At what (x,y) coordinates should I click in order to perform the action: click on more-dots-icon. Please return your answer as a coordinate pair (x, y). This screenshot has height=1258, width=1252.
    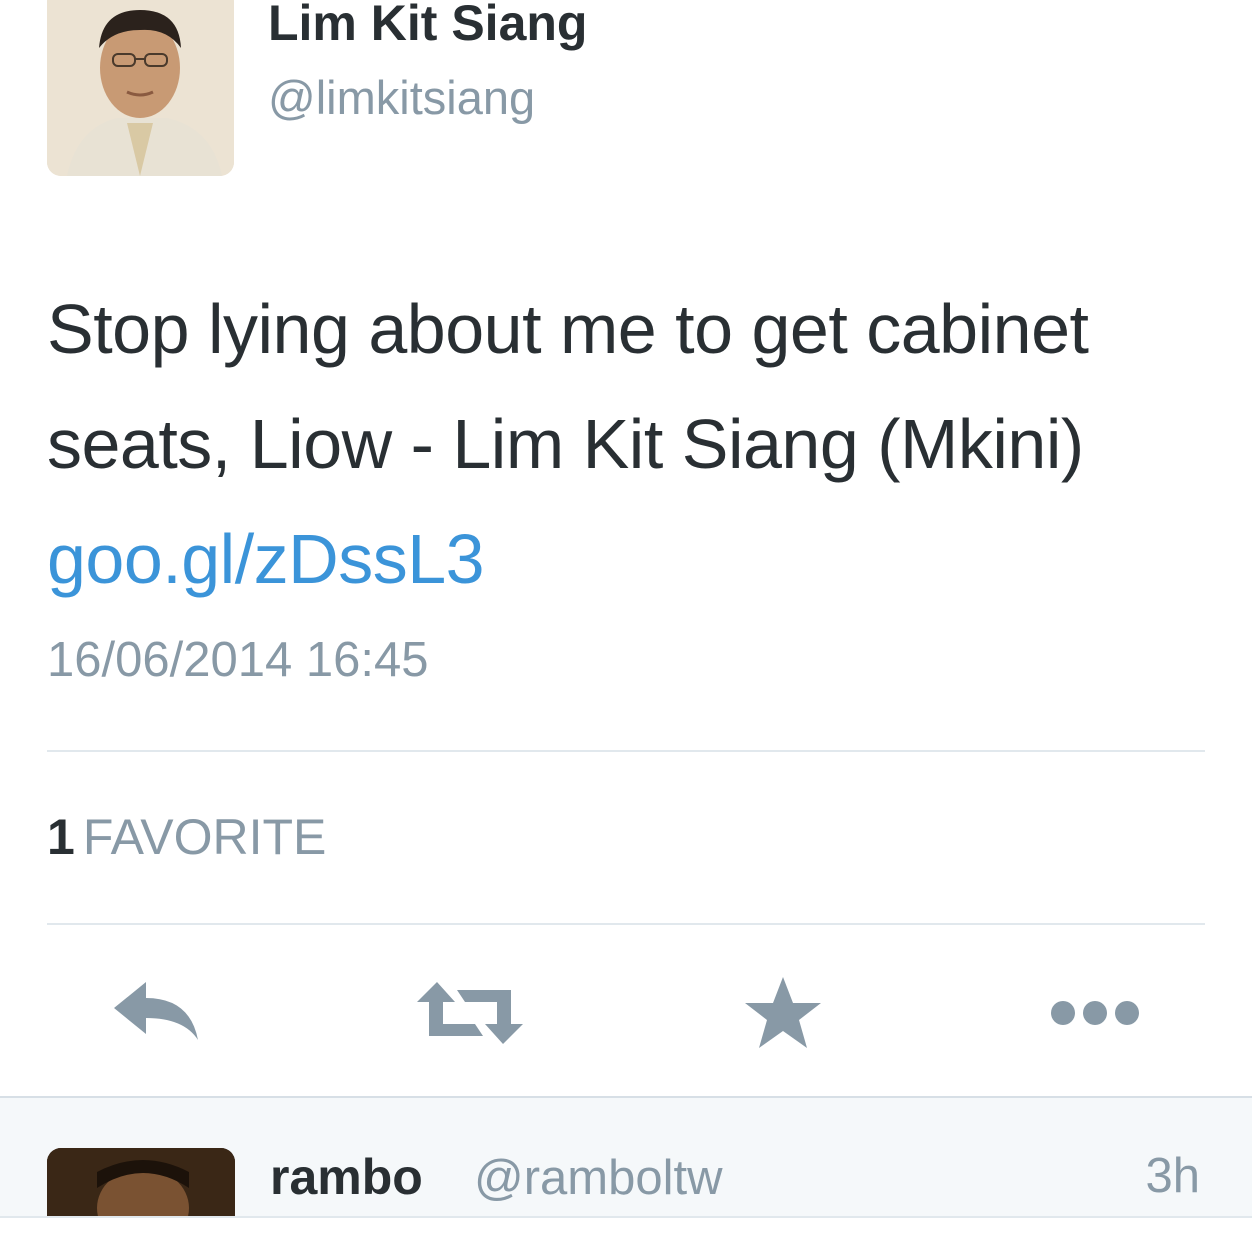
    Looking at the image, I should click on (1095, 1013).